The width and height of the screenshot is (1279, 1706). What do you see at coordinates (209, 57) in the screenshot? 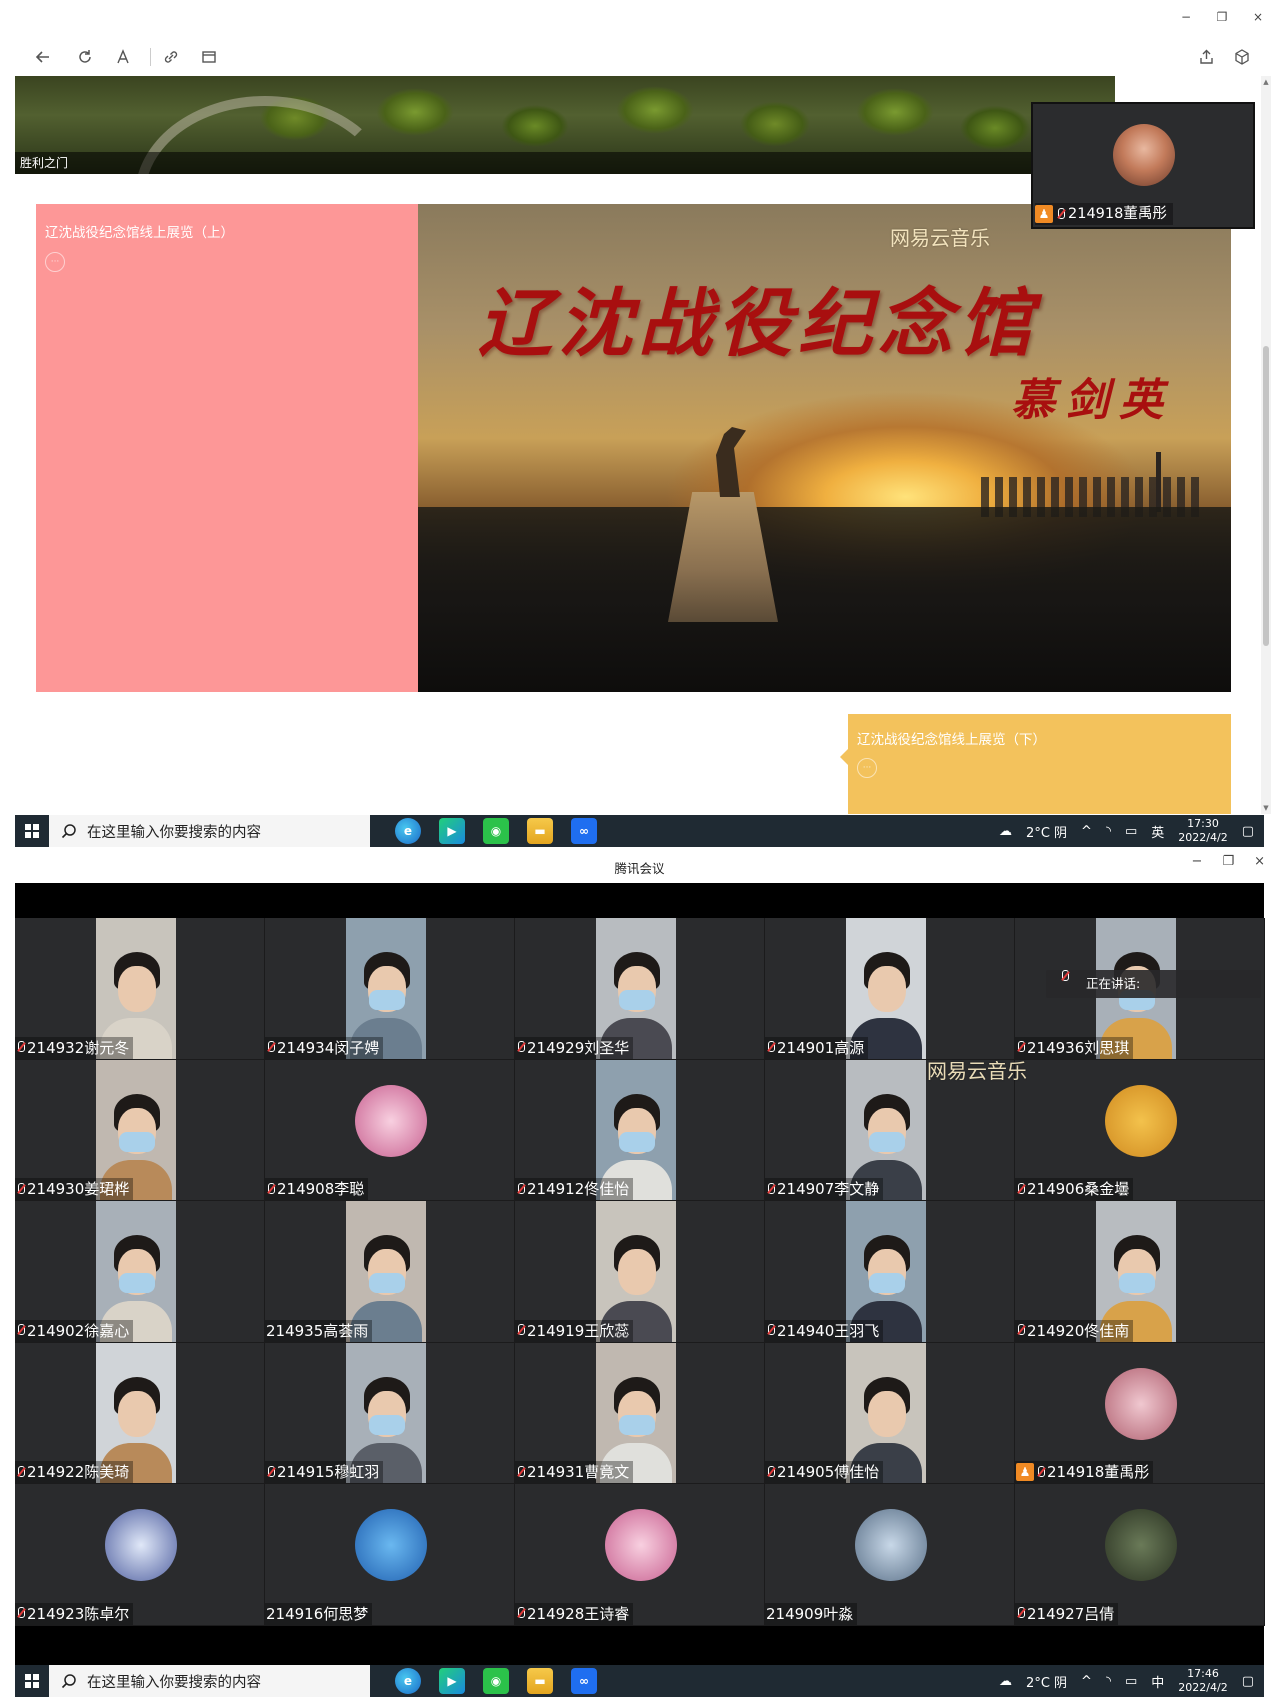
I see `window-icon` at bounding box center [209, 57].